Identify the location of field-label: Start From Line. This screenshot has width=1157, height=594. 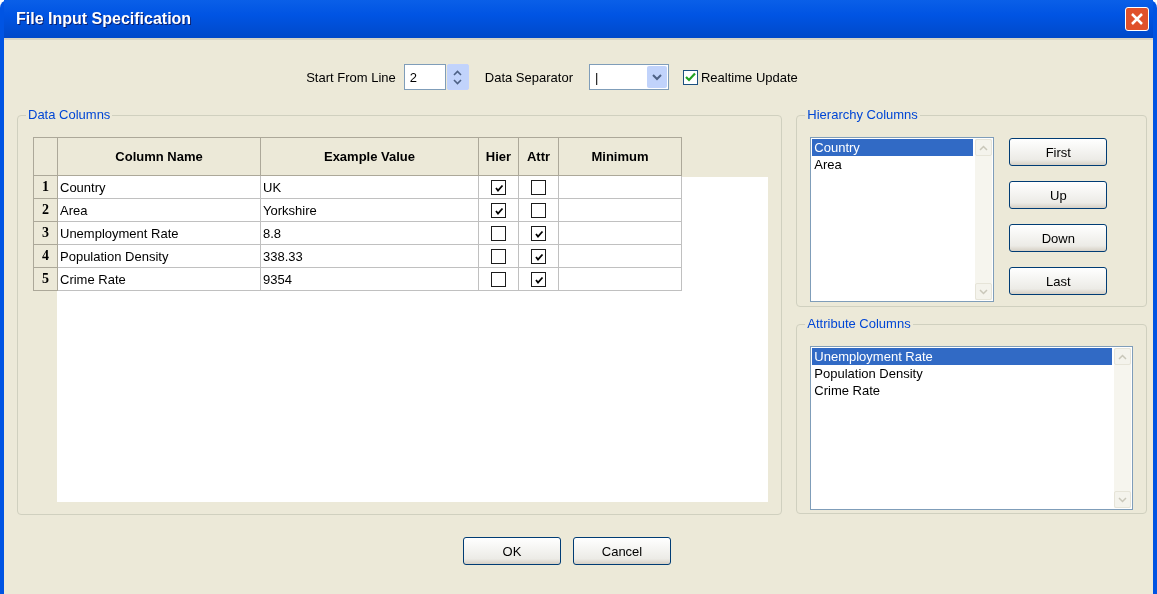
(351, 77).